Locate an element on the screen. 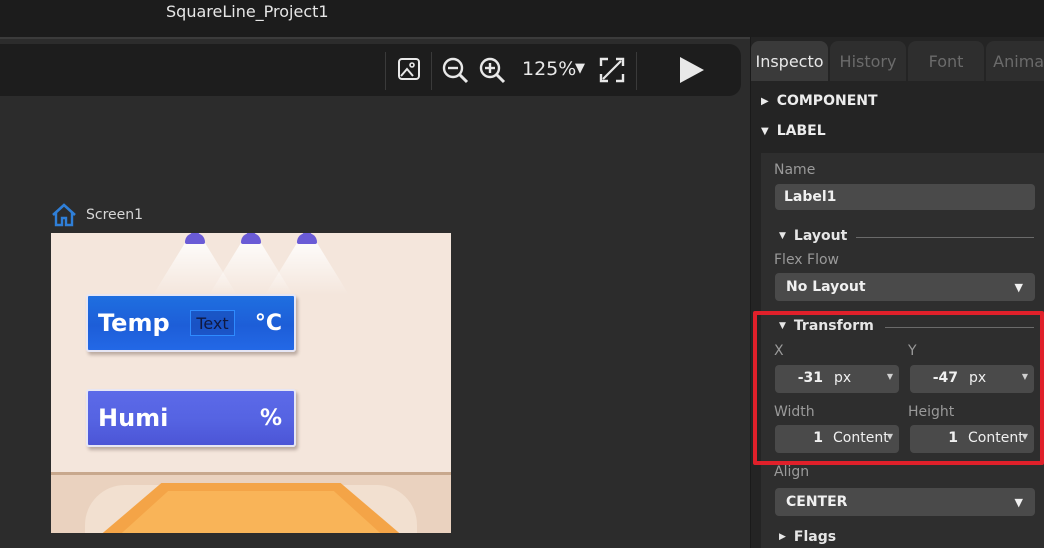  canvas-toolbar: 125% ▼ is located at coordinates (370, 70).